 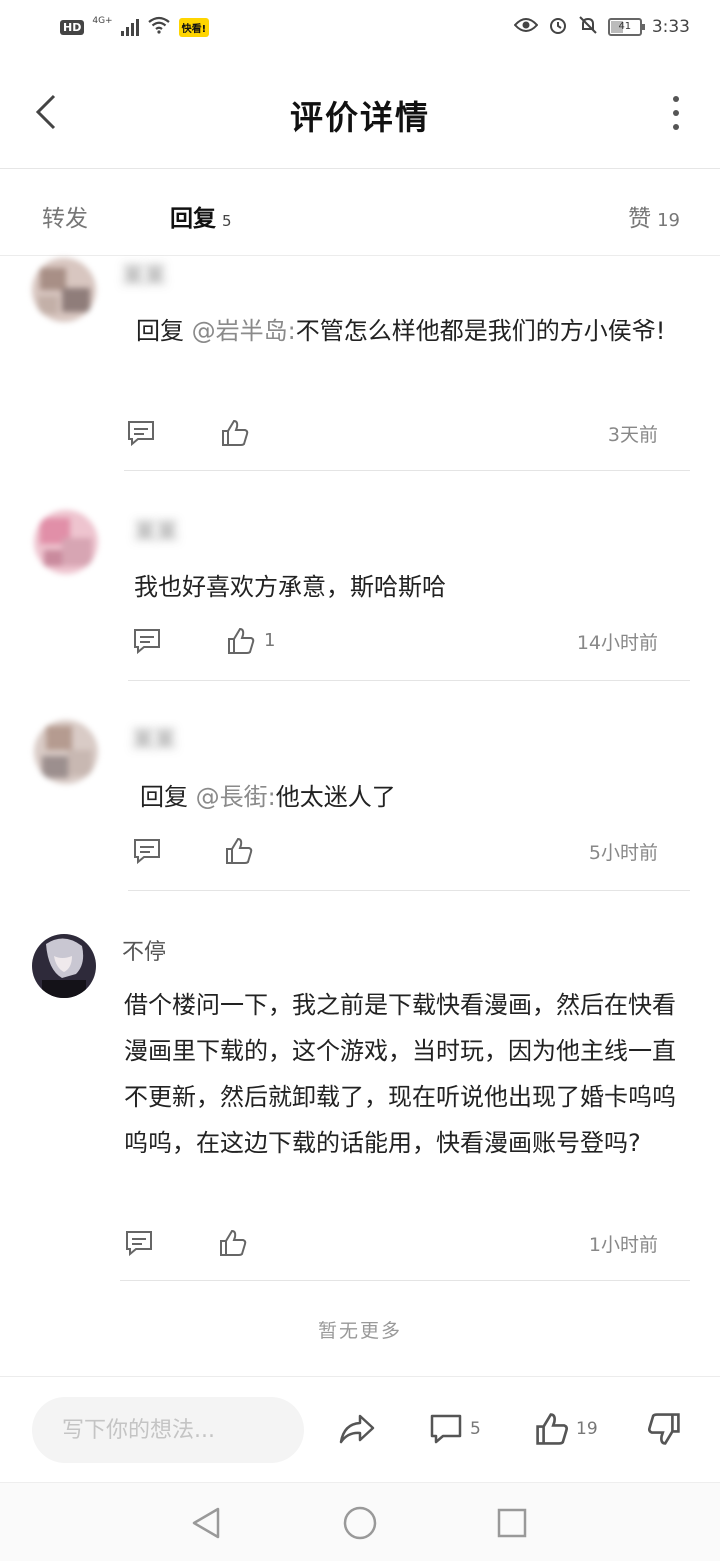 I want to click on bottom-action-bar: 5 19, so click(x=360, y=1429).